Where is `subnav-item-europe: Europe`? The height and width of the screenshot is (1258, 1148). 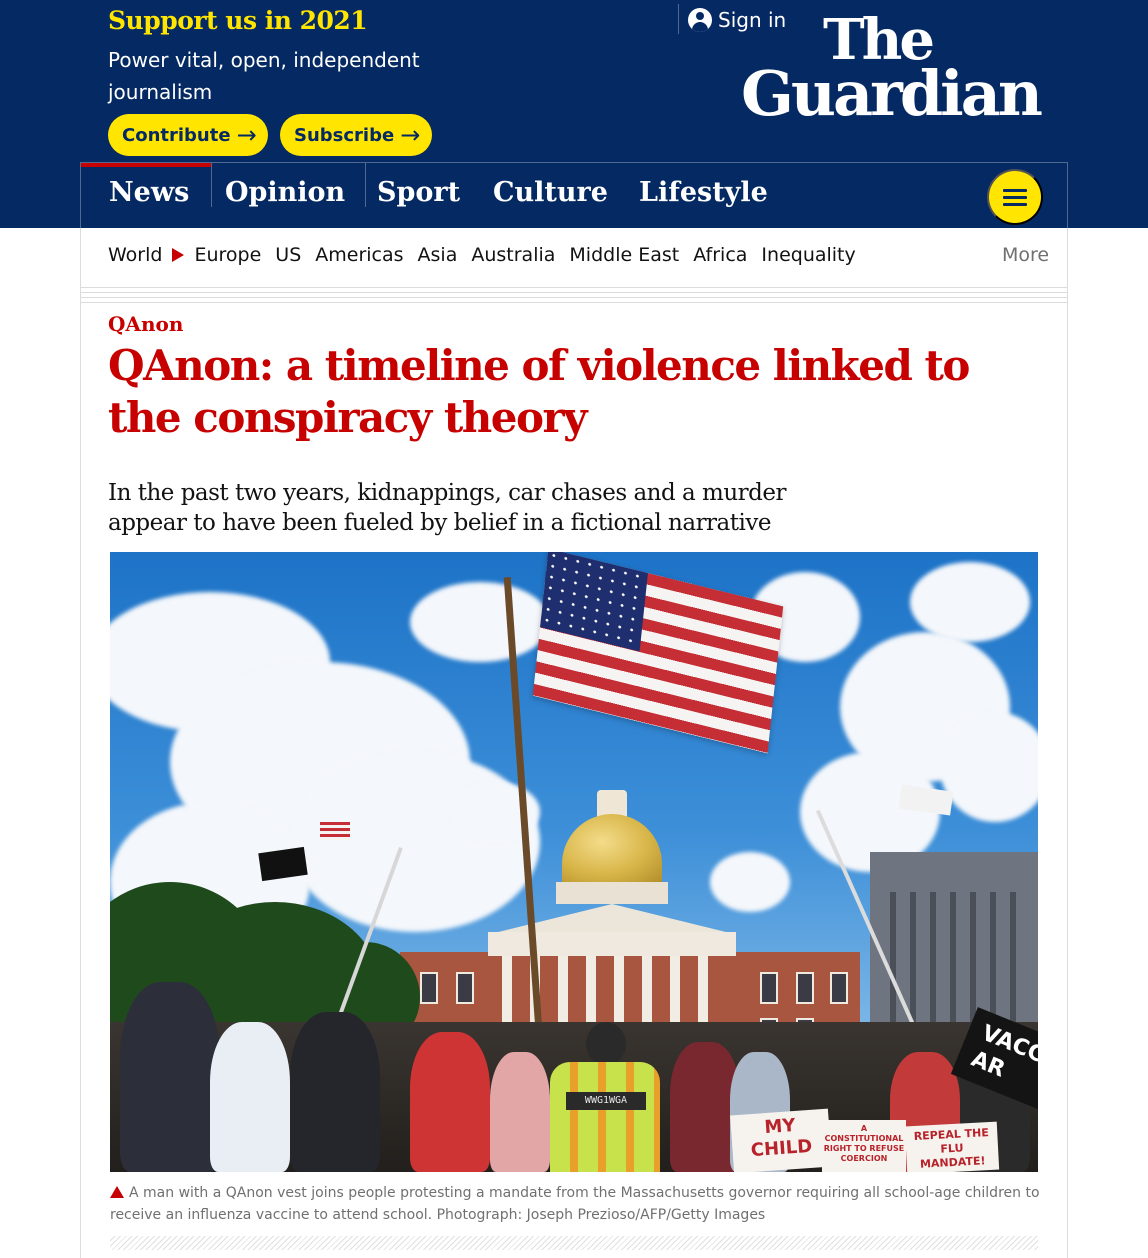 subnav-item-europe: Europe is located at coordinates (227, 255).